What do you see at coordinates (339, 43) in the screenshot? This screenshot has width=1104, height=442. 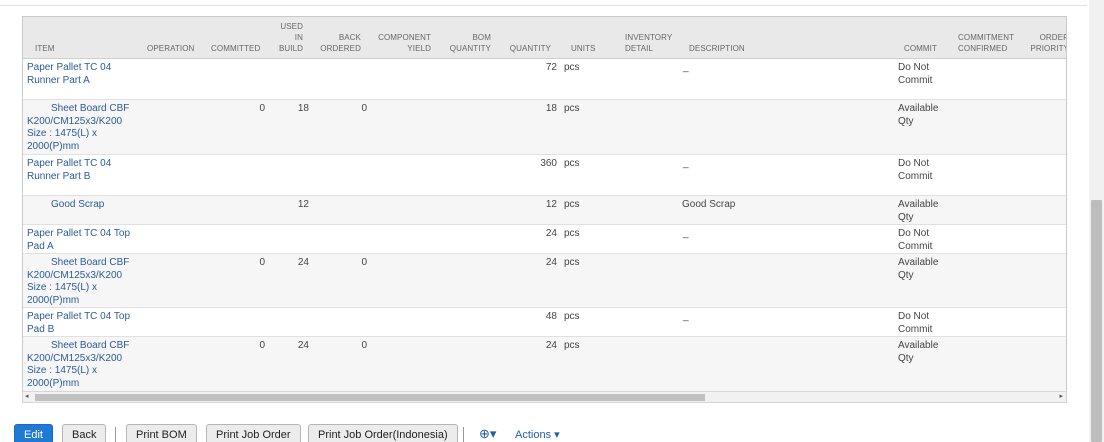 I see `col-back-ordered: BACK ORDERED` at bounding box center [339, 43].